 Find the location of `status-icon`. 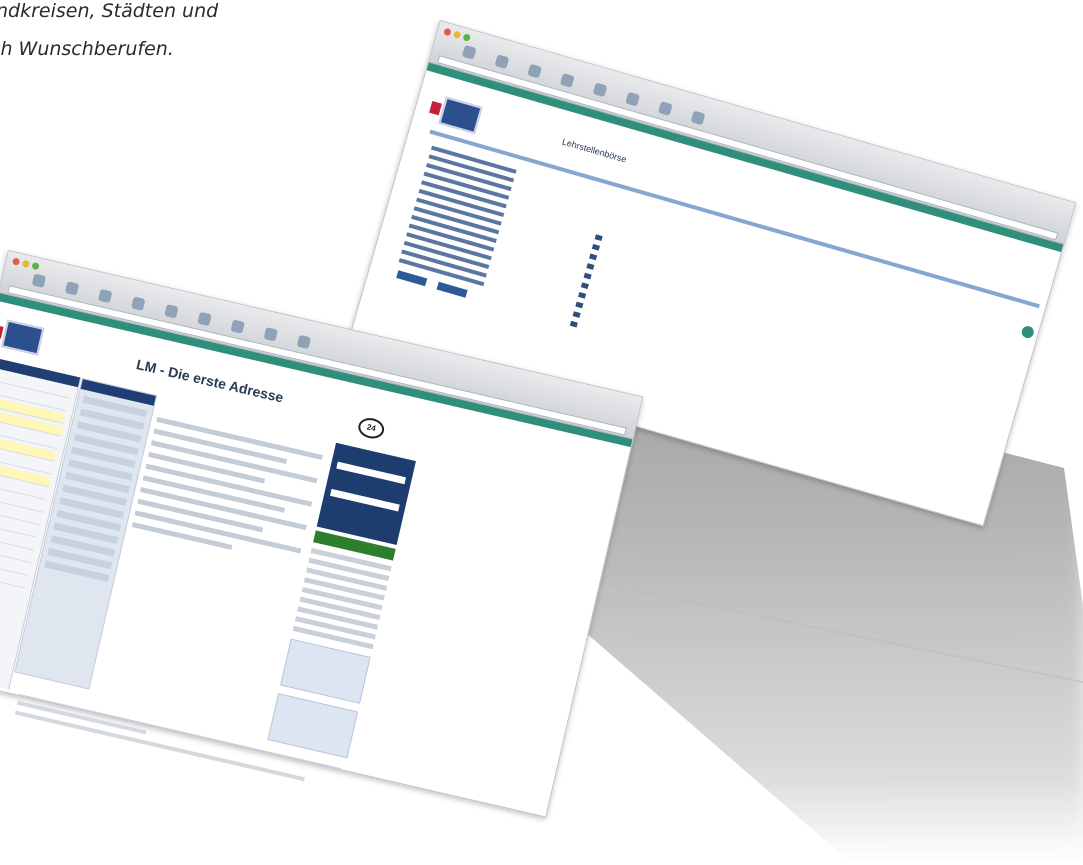

status-icon is located at coordinates (1028, 332).